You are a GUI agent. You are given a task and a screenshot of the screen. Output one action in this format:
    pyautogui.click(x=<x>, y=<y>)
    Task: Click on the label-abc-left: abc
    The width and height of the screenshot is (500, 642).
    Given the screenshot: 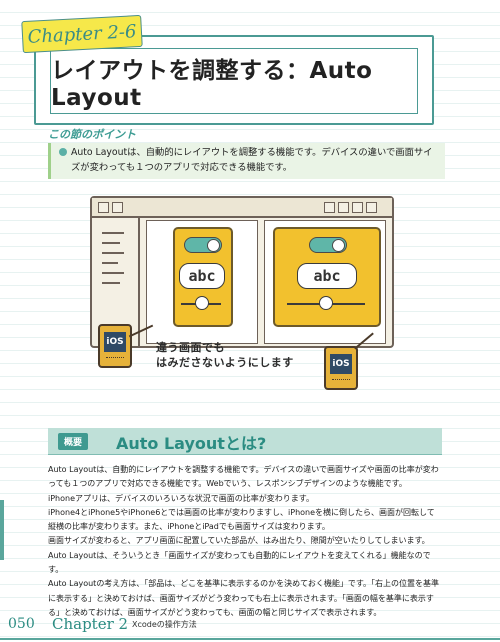 What is the action you would take?
    pyautogui.click(x=202, y=276)
    